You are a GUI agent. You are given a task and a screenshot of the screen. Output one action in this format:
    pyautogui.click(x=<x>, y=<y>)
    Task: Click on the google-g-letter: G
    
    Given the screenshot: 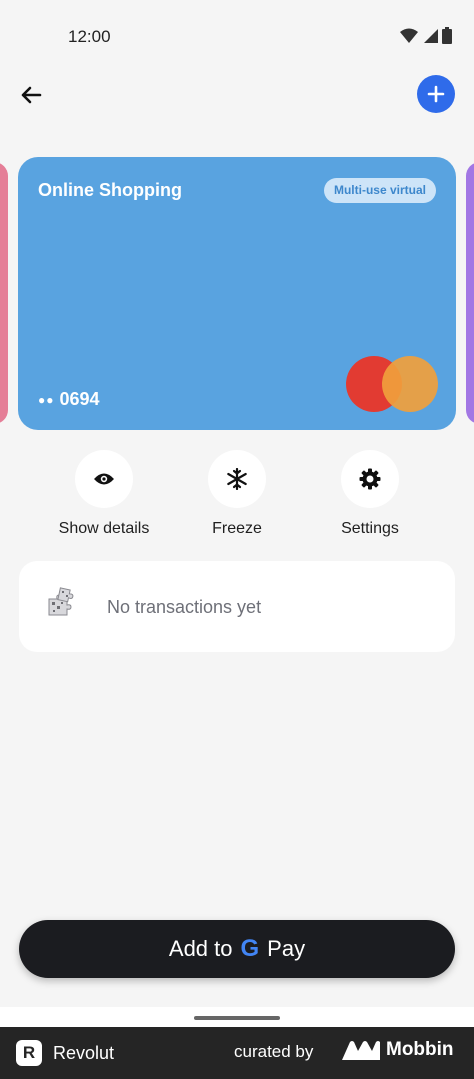 What is the action you would take?
    pyautogui.click(x=250, y=948)
    